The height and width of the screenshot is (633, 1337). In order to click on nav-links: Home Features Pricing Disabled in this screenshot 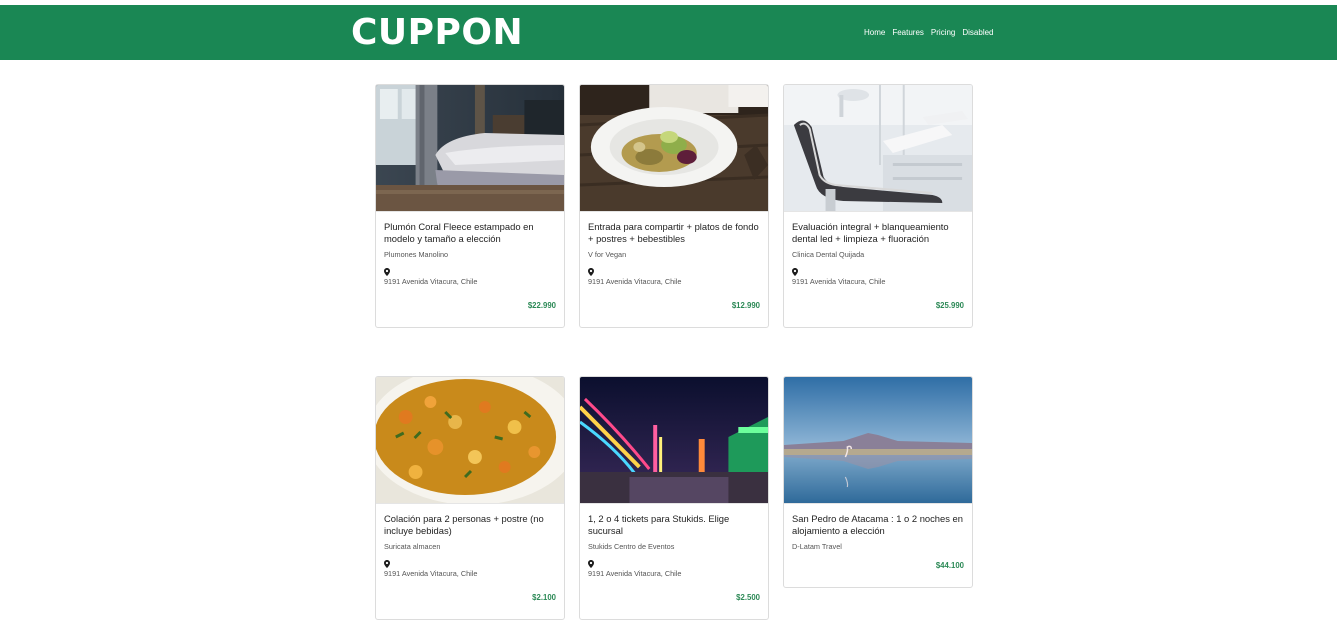, I will do `click(929, 33)`.